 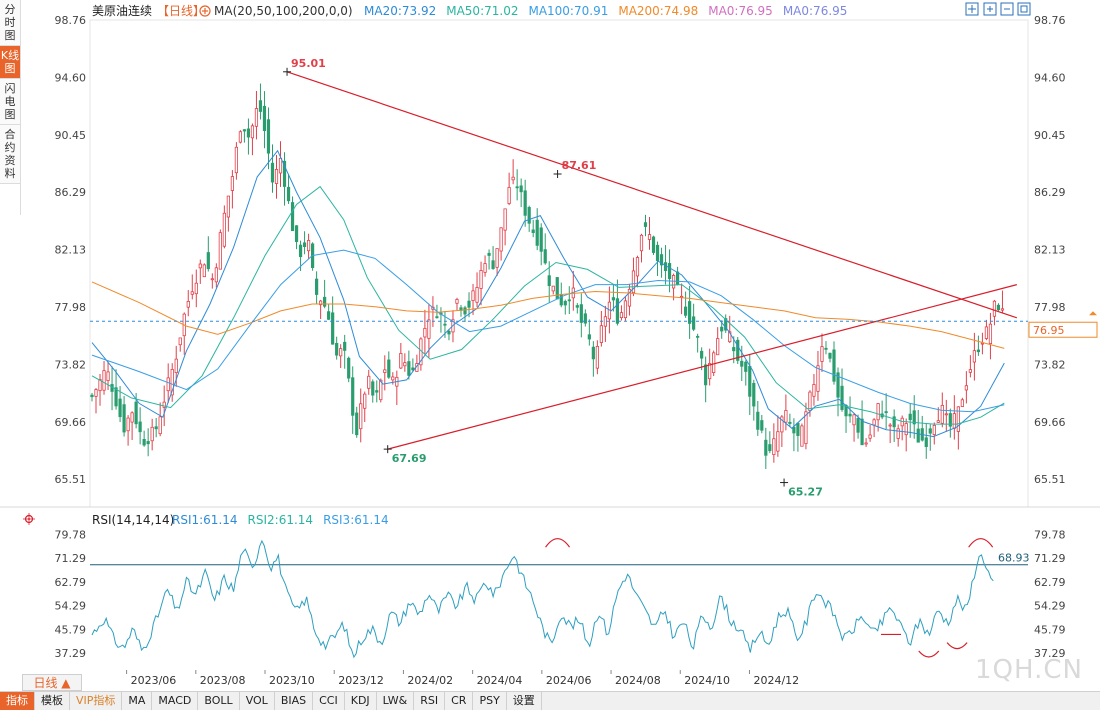 I want to click on tab-macd: MACD, so click(x=175, y=701).